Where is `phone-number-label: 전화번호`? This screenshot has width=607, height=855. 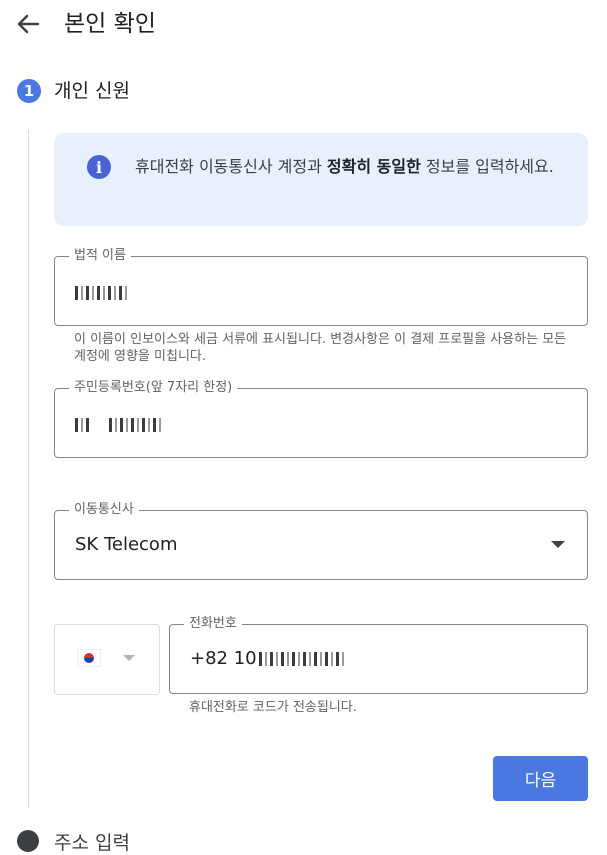
phone-number-label: 전화번호 is located at coordinates (213, 624).